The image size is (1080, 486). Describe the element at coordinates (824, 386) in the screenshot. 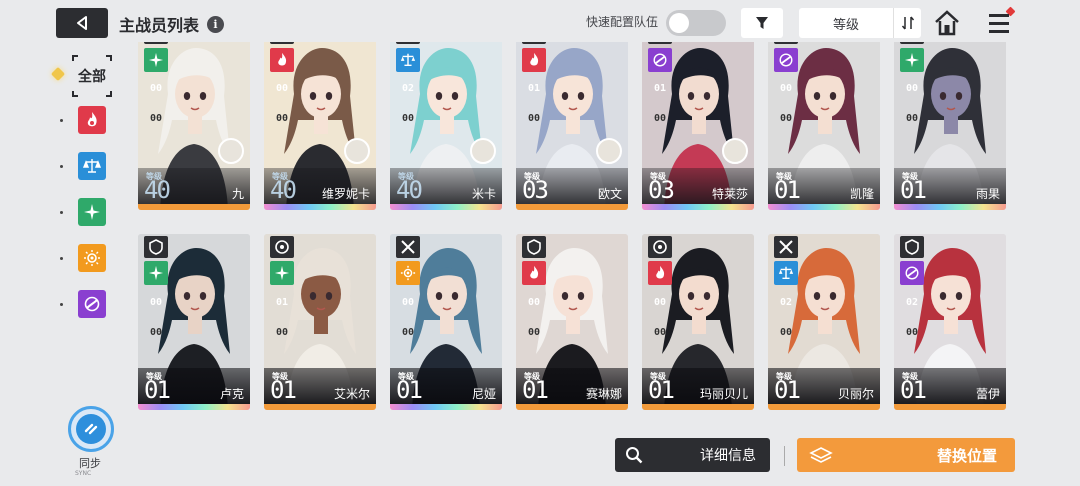

I see `card-info-bar: 等级 01 贝丽尔` at that location.